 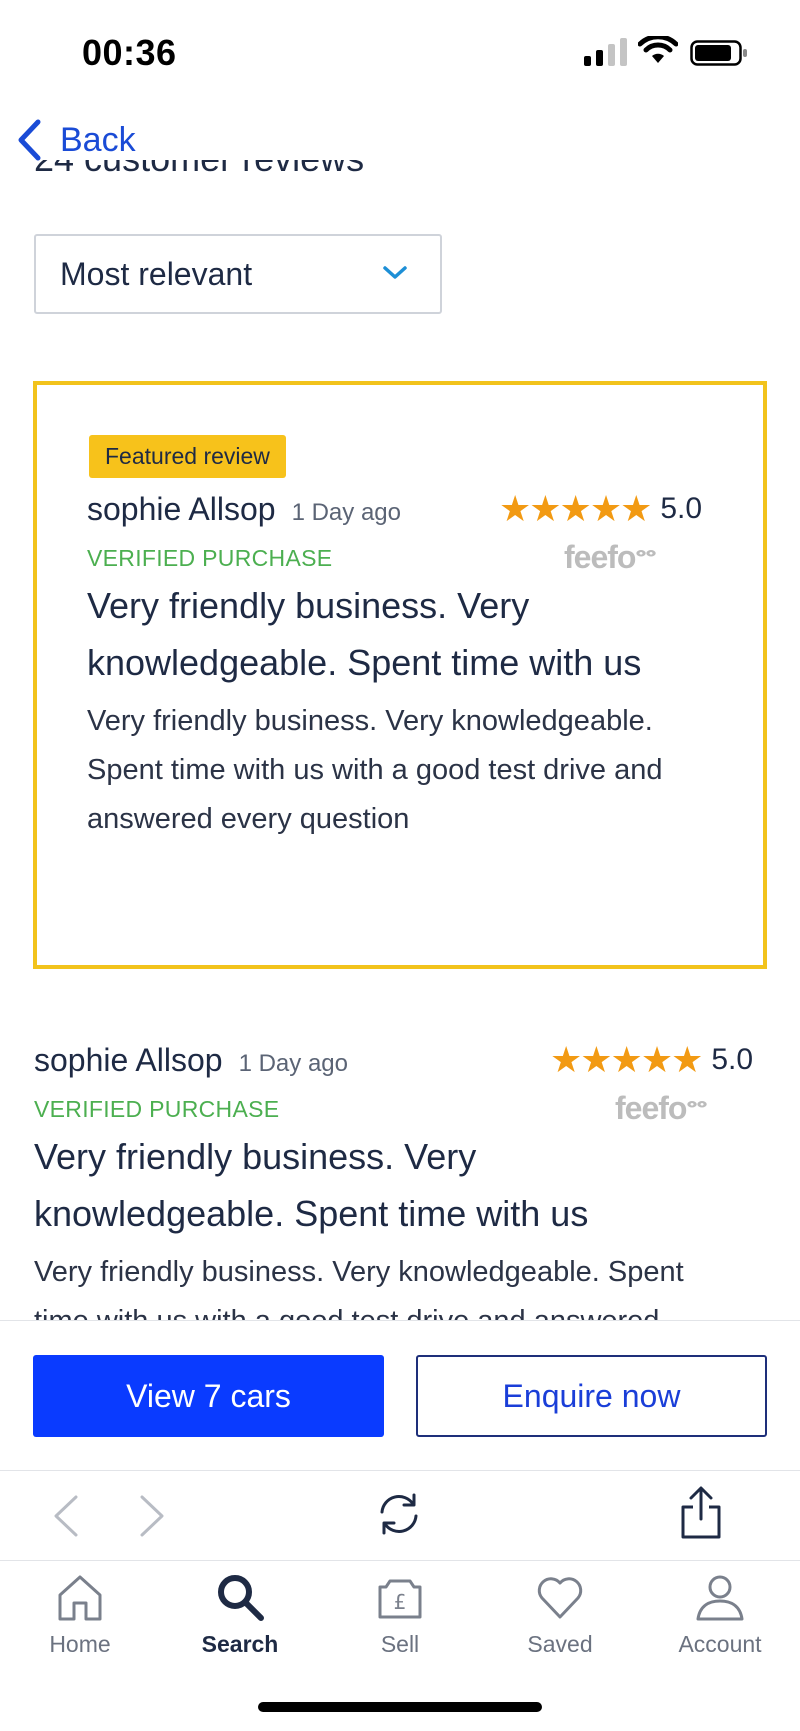 I want to click on sell-tag-icon: £, so click(x=400, y=1599).